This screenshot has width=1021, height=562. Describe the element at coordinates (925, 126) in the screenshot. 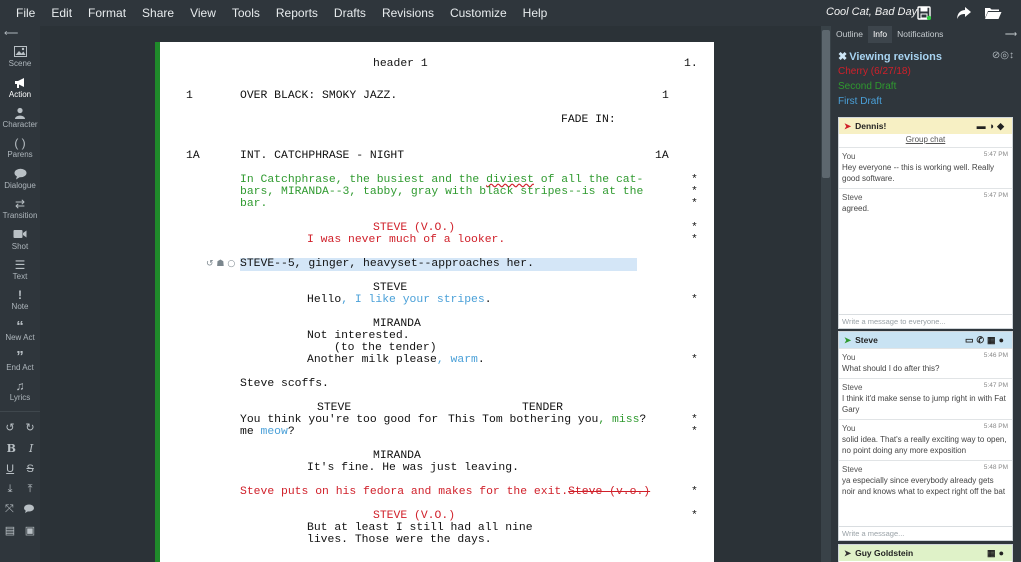

I see `chat-header: ➤ Dennis! ▬◑◆` at that location.